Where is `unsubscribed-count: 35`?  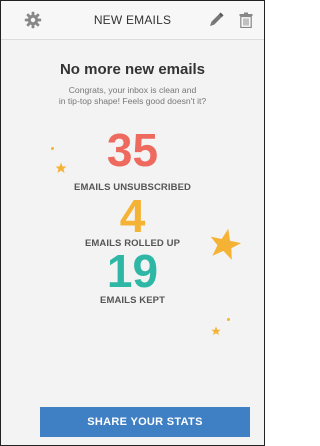 unsubscribed-count: 35 is located at coordinates (132, 150).